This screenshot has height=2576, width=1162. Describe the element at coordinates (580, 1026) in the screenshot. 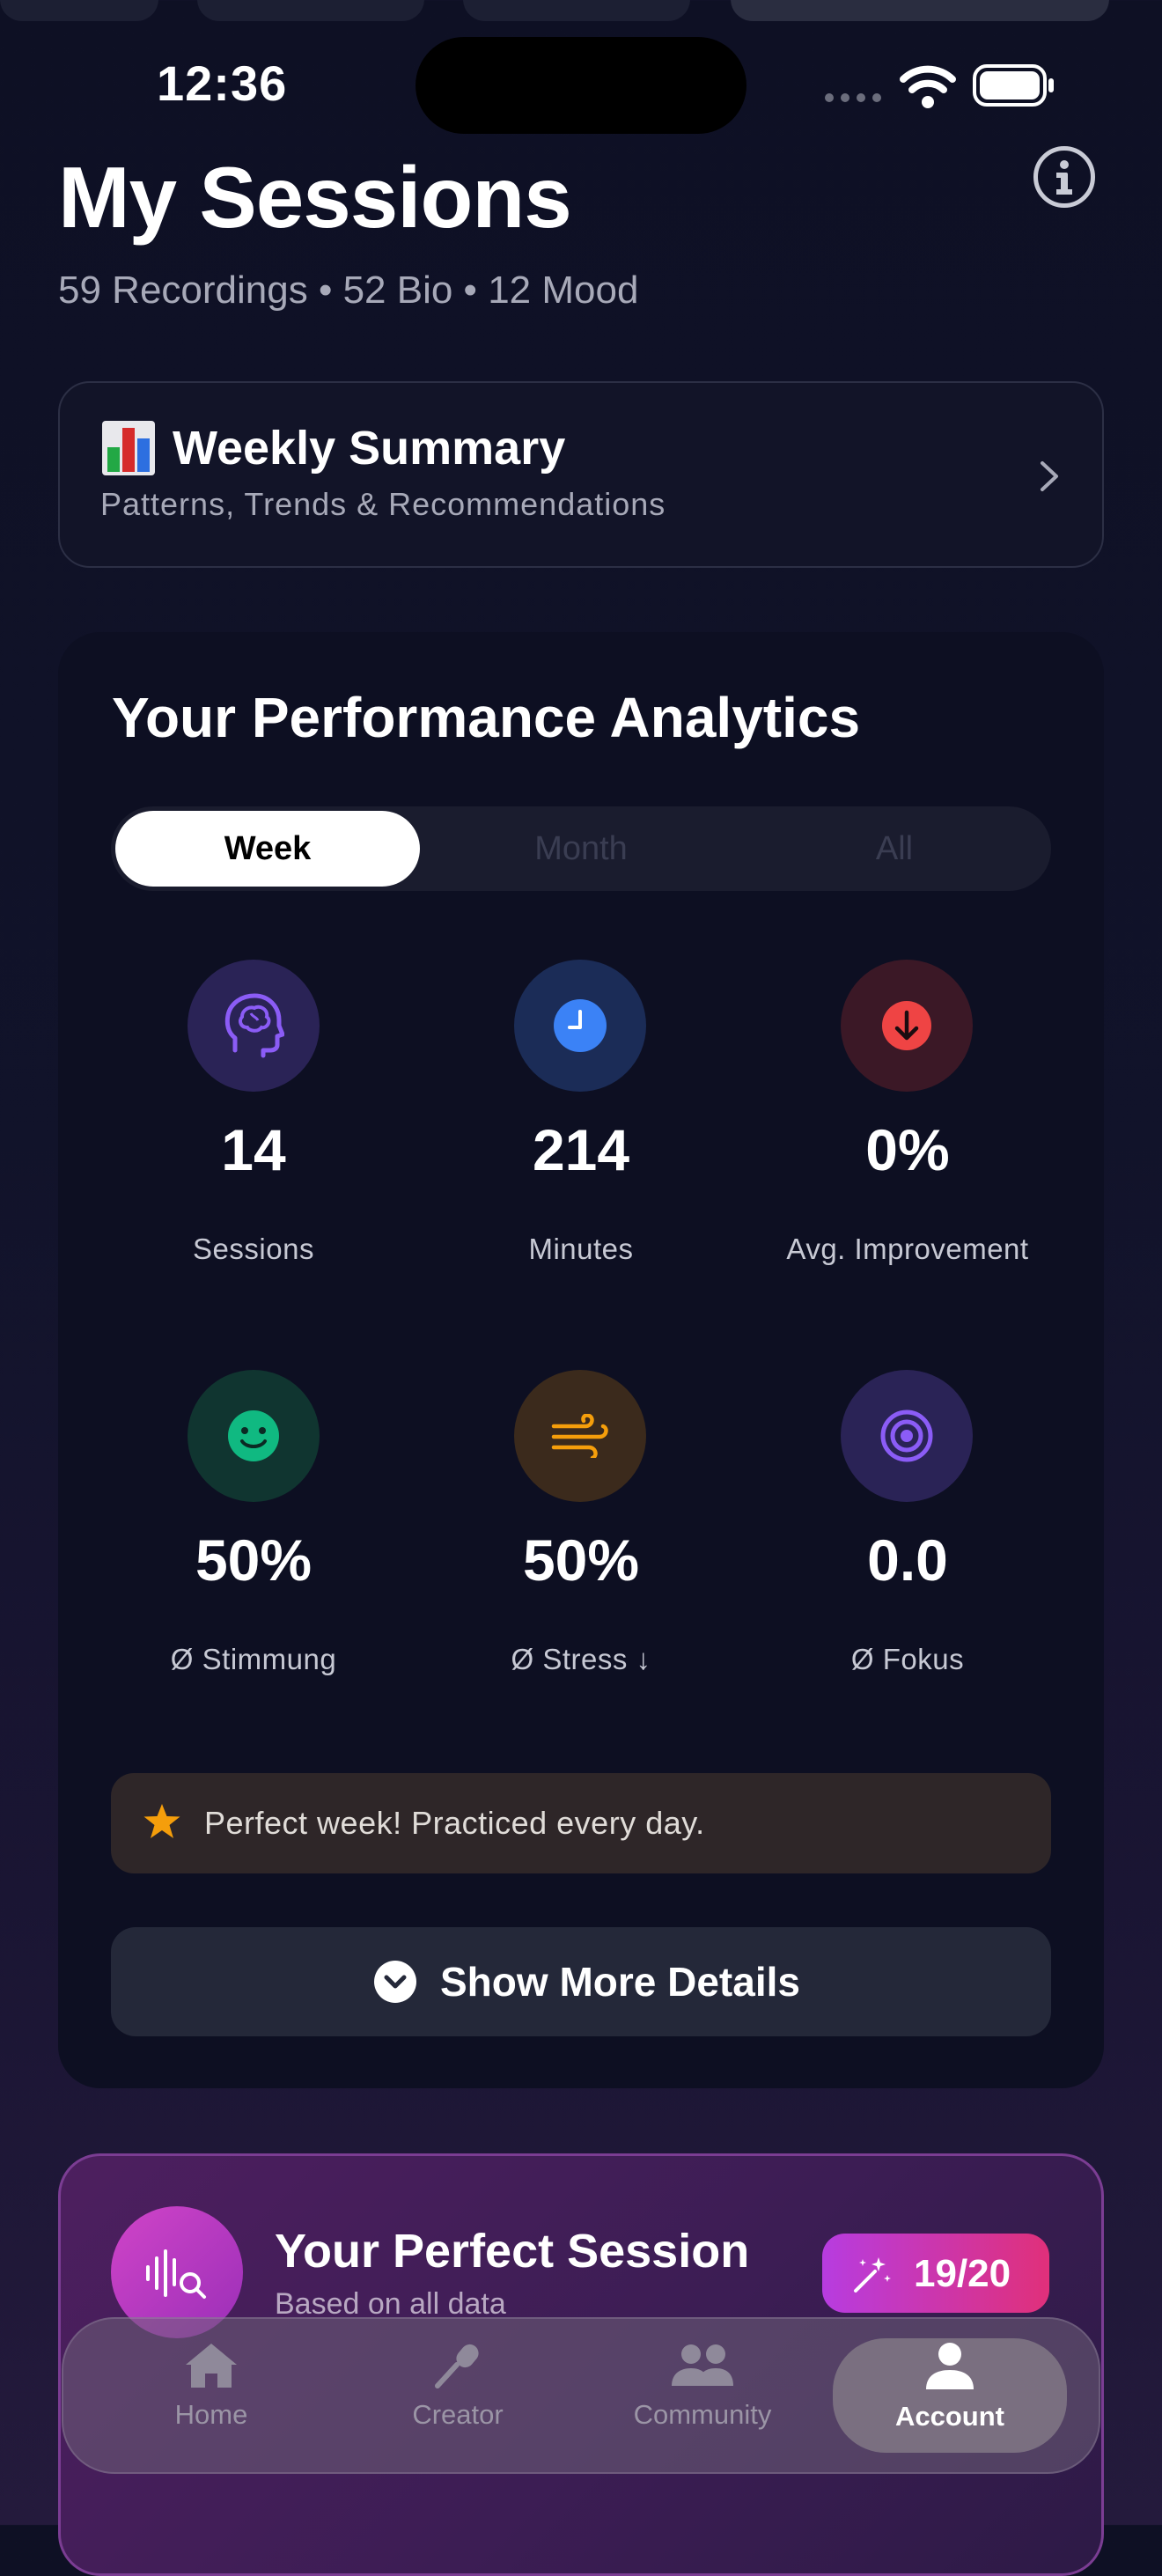

I see `clock-icon` at that location.